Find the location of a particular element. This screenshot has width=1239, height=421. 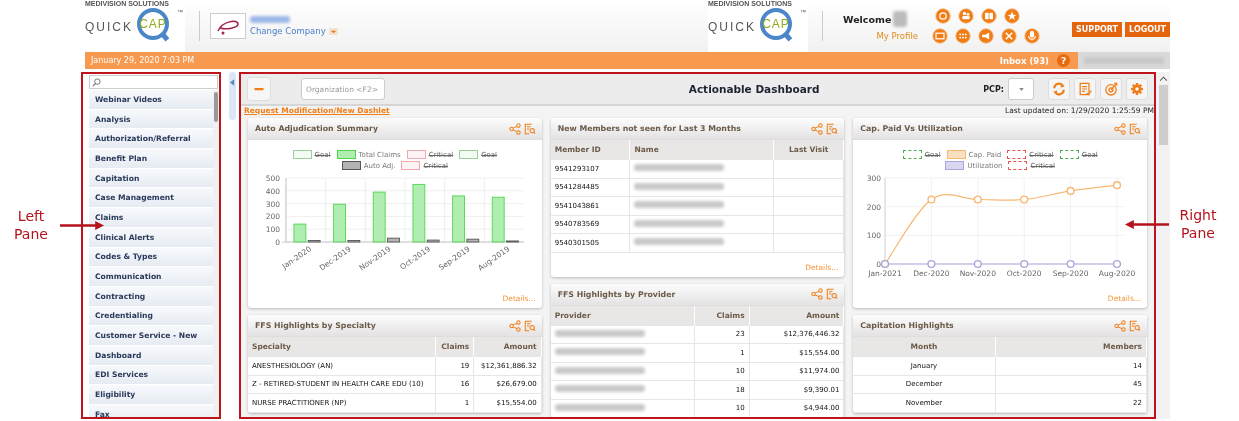

gear-icon is located at coordinates (1137, 89).